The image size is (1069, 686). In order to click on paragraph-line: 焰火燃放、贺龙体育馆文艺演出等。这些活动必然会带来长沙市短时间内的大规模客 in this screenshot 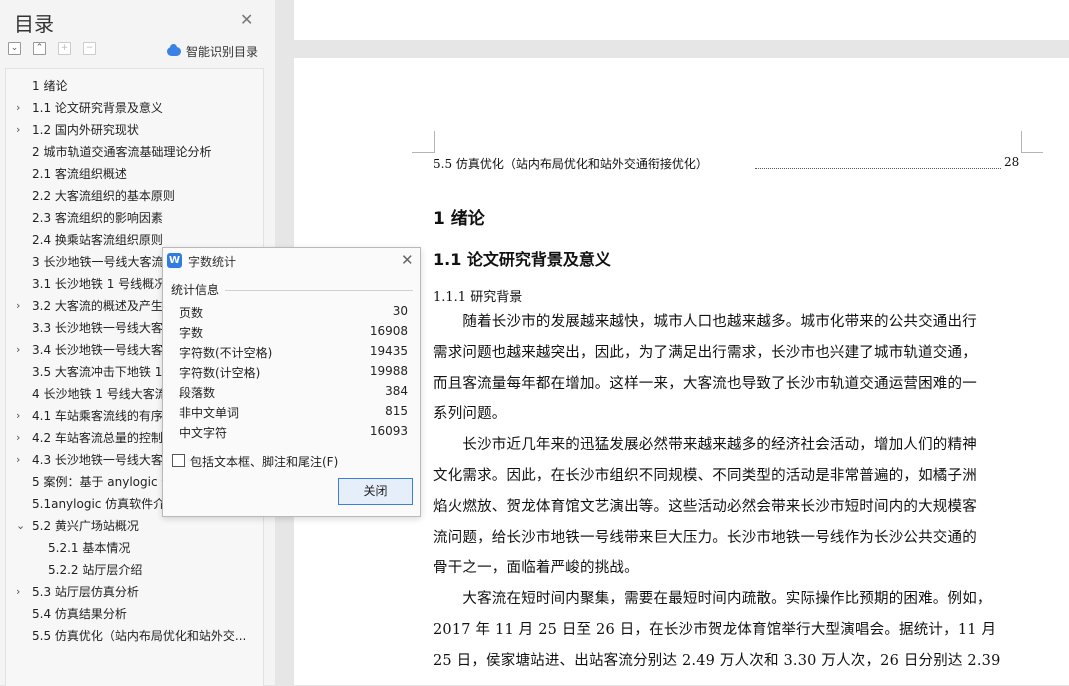, I will do `click(705, 506)`.